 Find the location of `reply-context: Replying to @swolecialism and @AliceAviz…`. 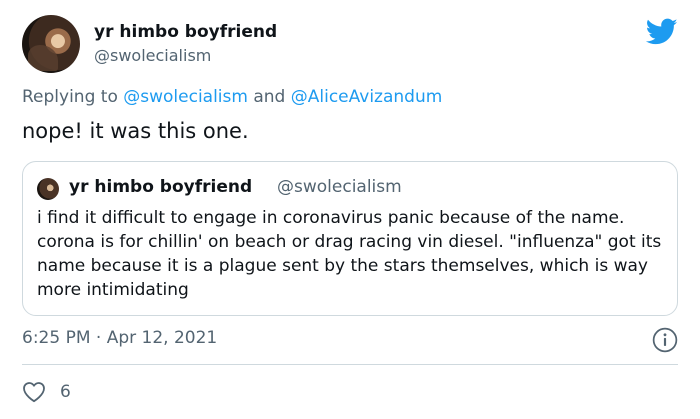

reply-context: Replying to @swolecialism and @AliceAviz… is located at coordinates (232, 97).